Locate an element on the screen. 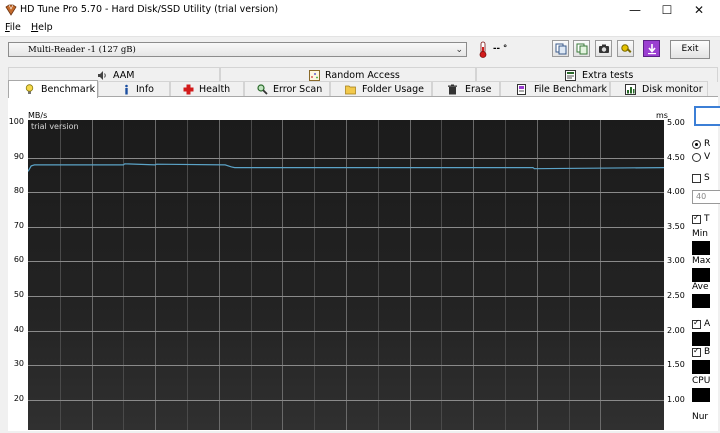 This screenshot has width=720, height=433. chart-watermark: trial version is located at coordinates (55, 126).